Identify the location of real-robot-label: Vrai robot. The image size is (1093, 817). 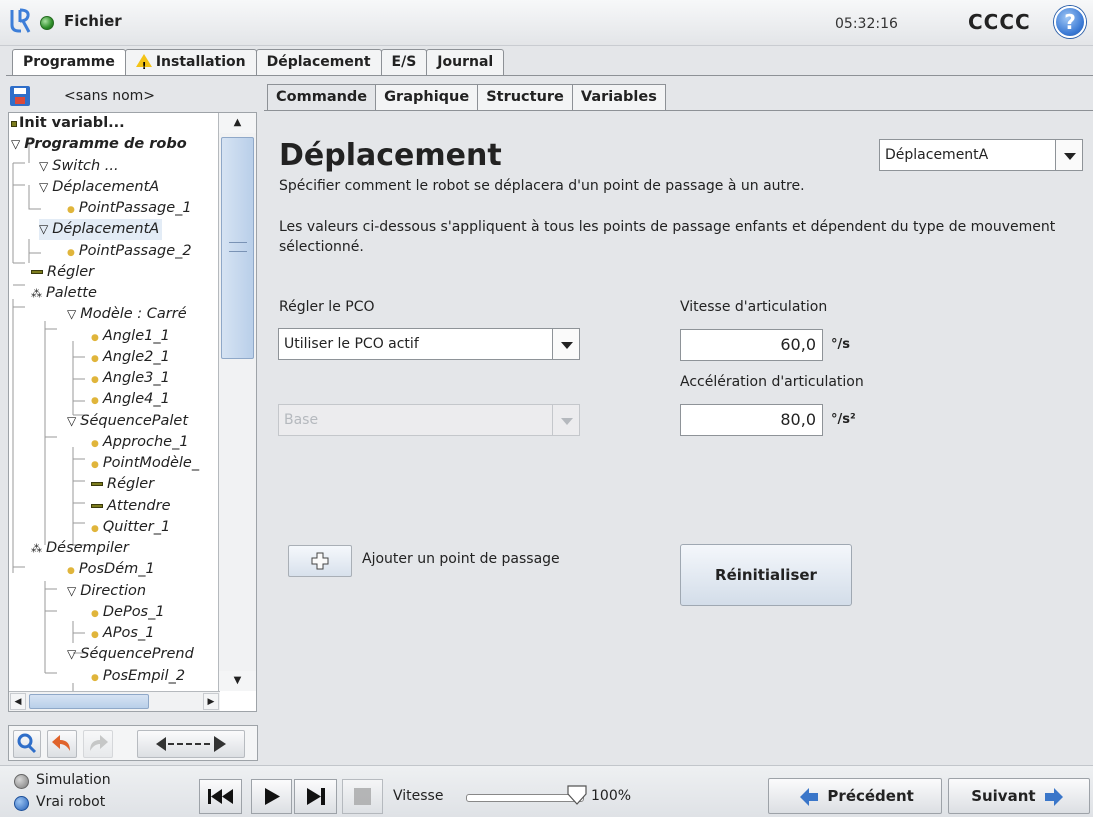
(71, 802).